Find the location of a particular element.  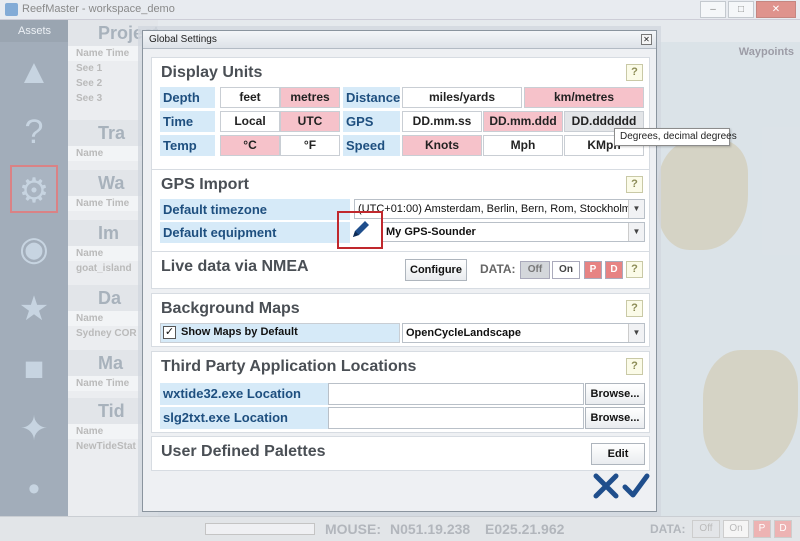

distance-label: Distance is located at coordinates (371, 97).